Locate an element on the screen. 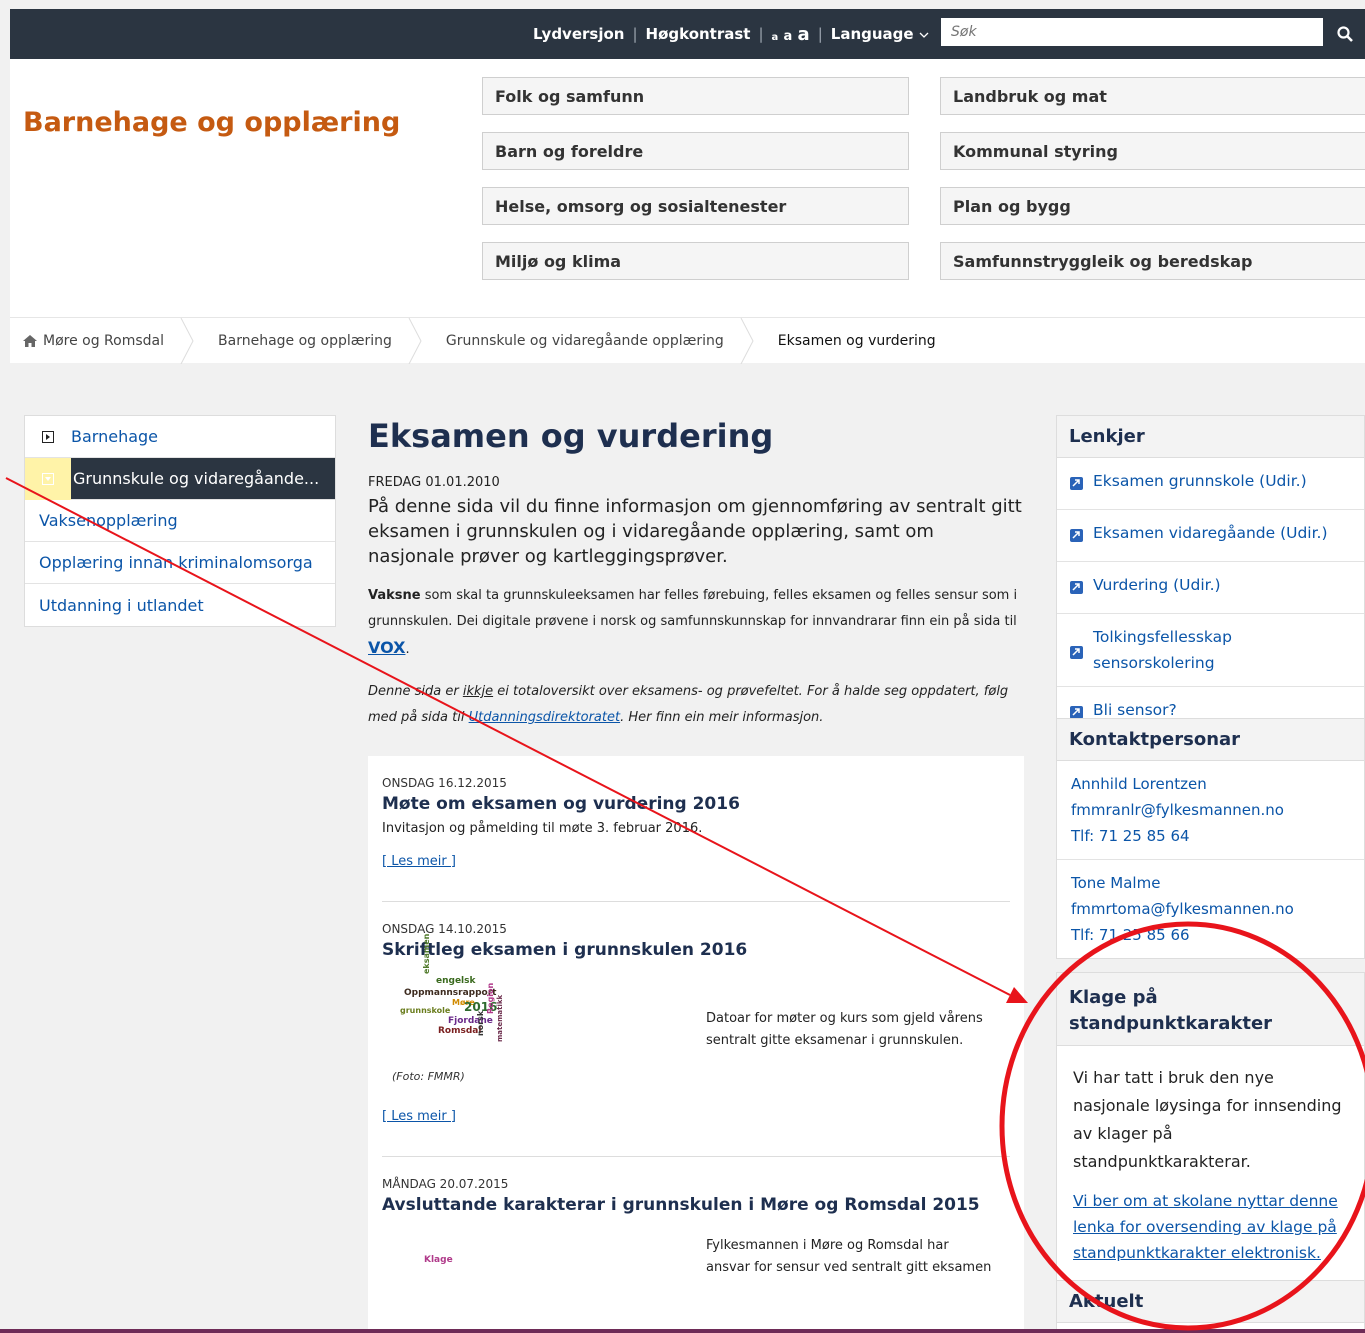  nav-plan-og-bygg: Plan og bygg is located at coordinates (1152, 206).